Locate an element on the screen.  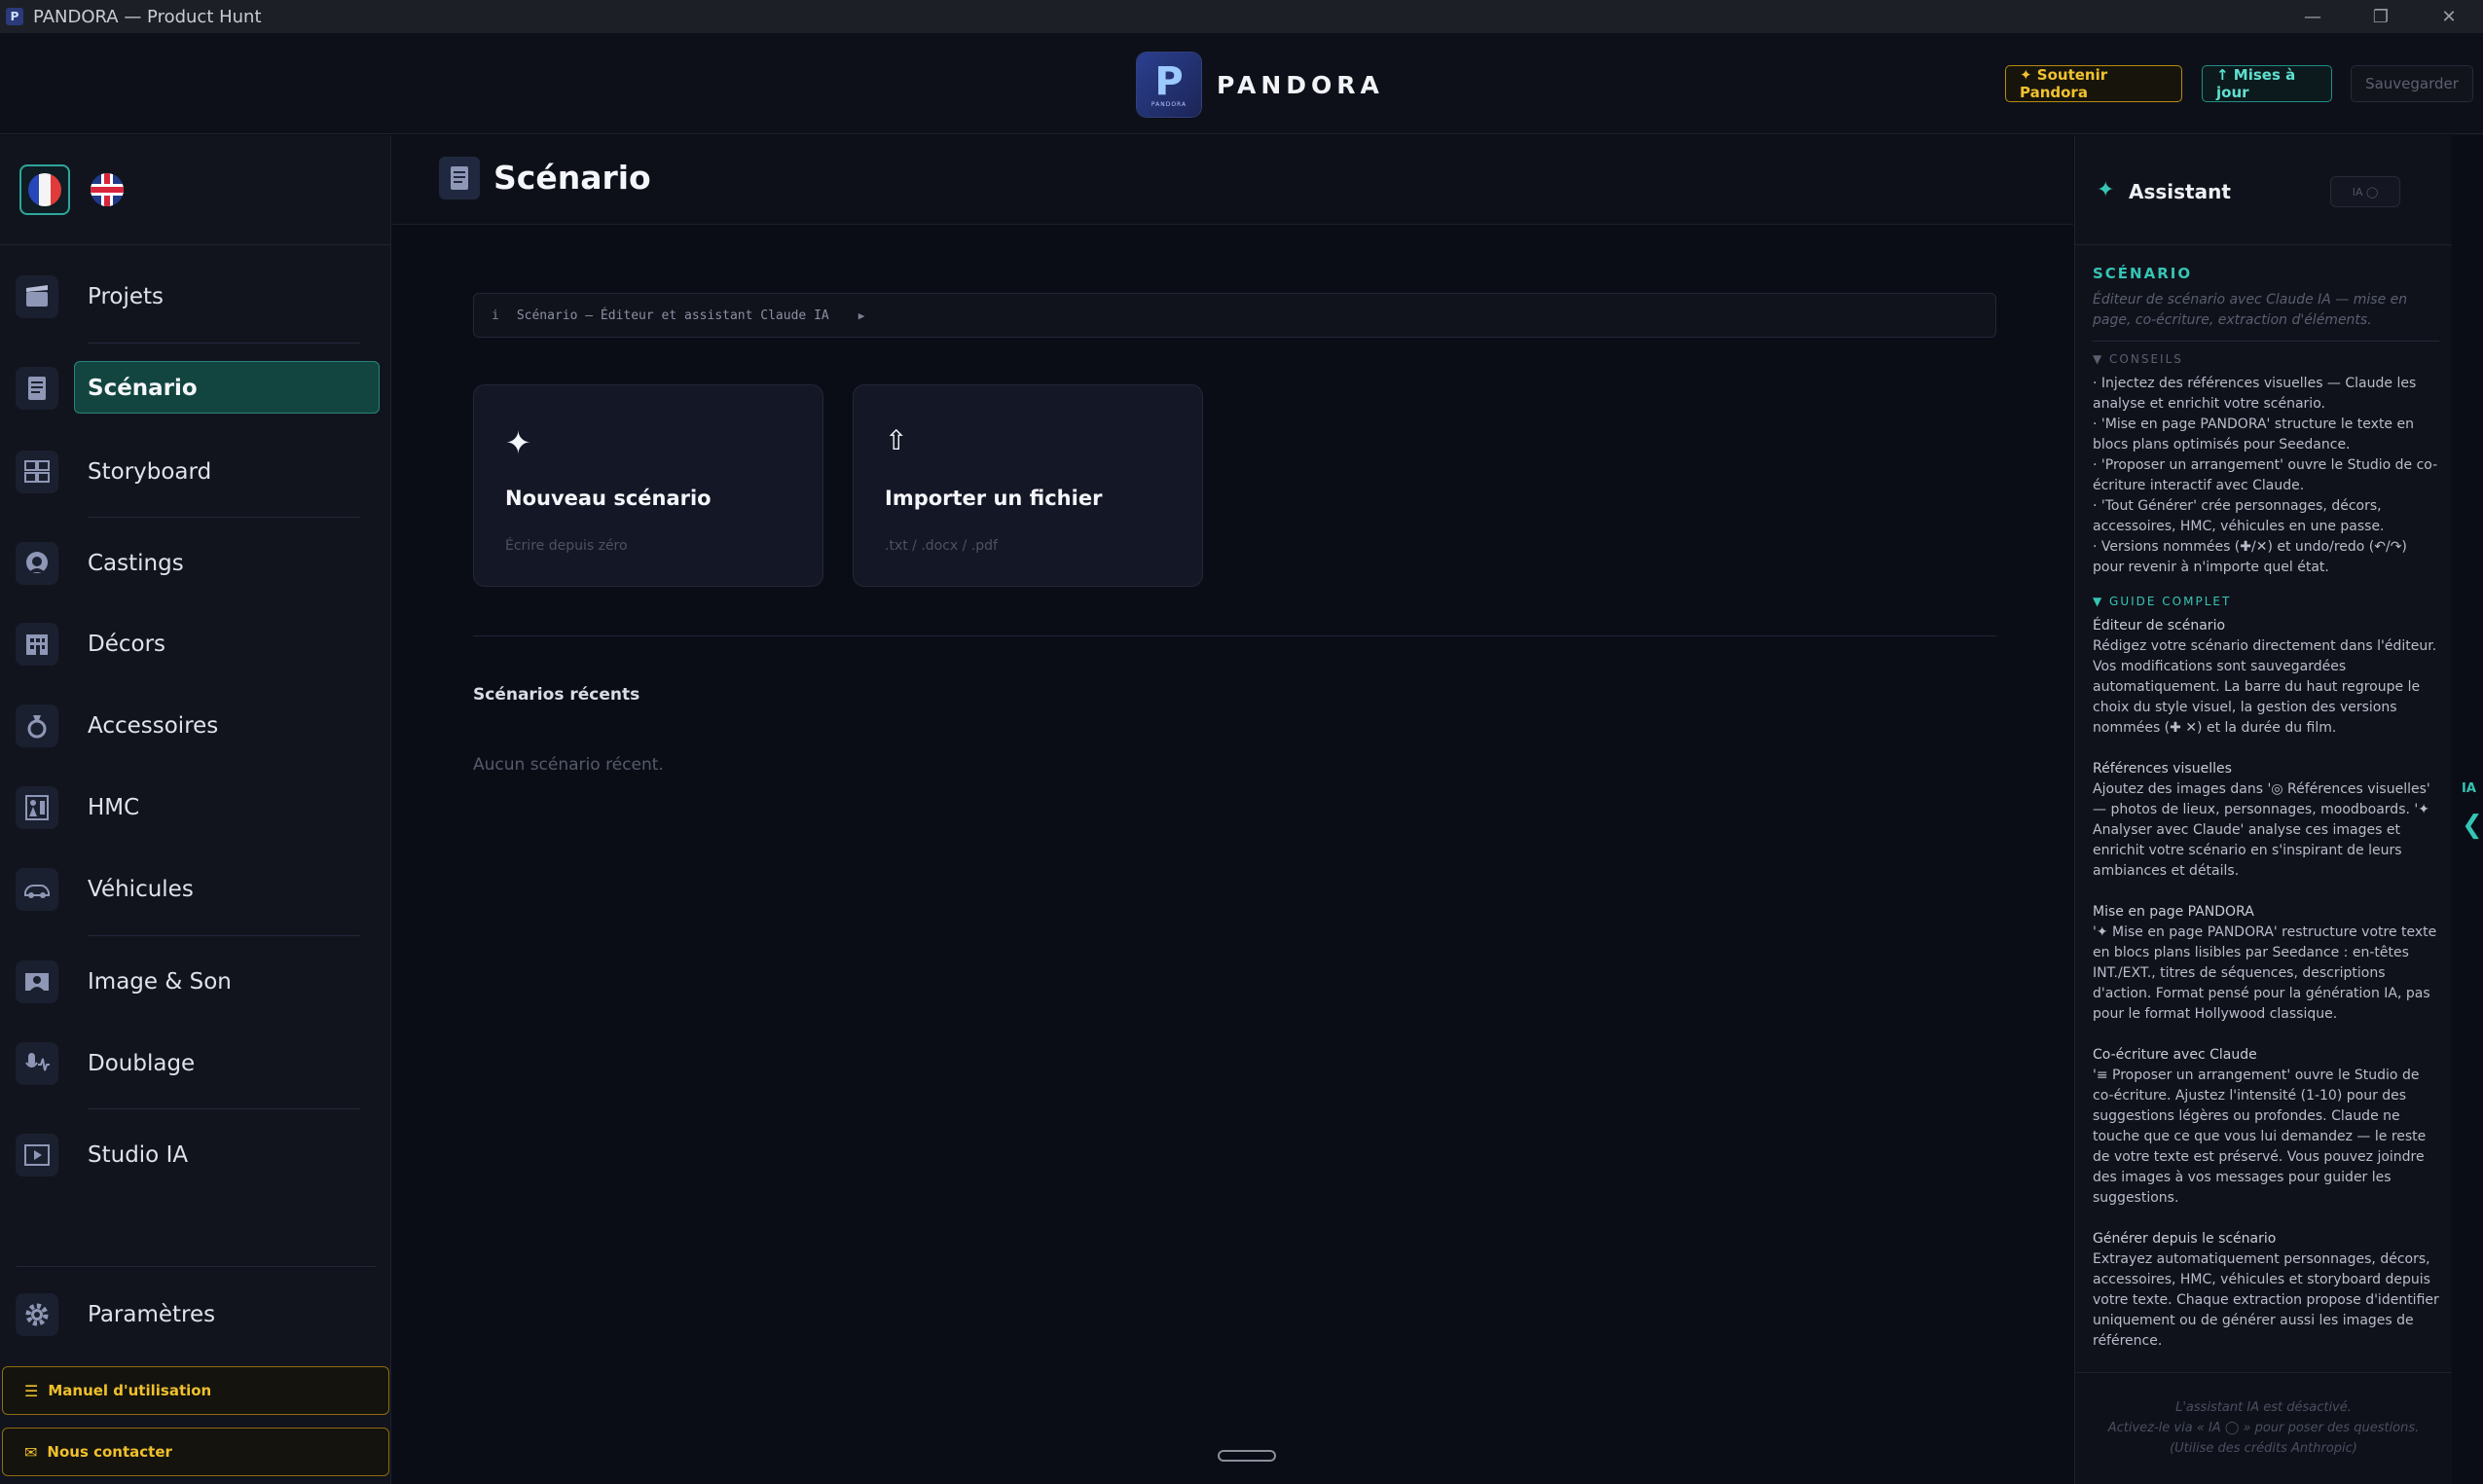
chevron-left-icon: ❮ is located at coordinates (2472, 826).